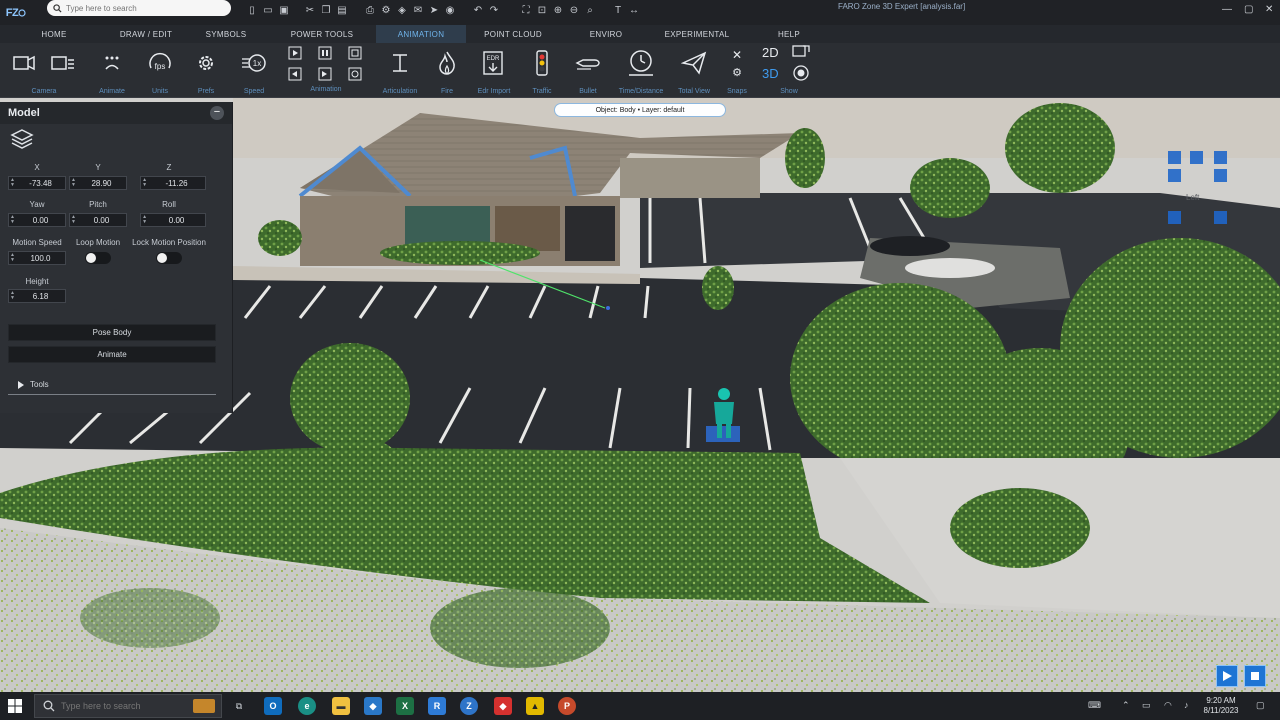 The width and height of the screenshot is (1280, 720). Describe the element at coordinates (1146, 705) in the screenshot. I see `battery-icon: ▭` at that location.